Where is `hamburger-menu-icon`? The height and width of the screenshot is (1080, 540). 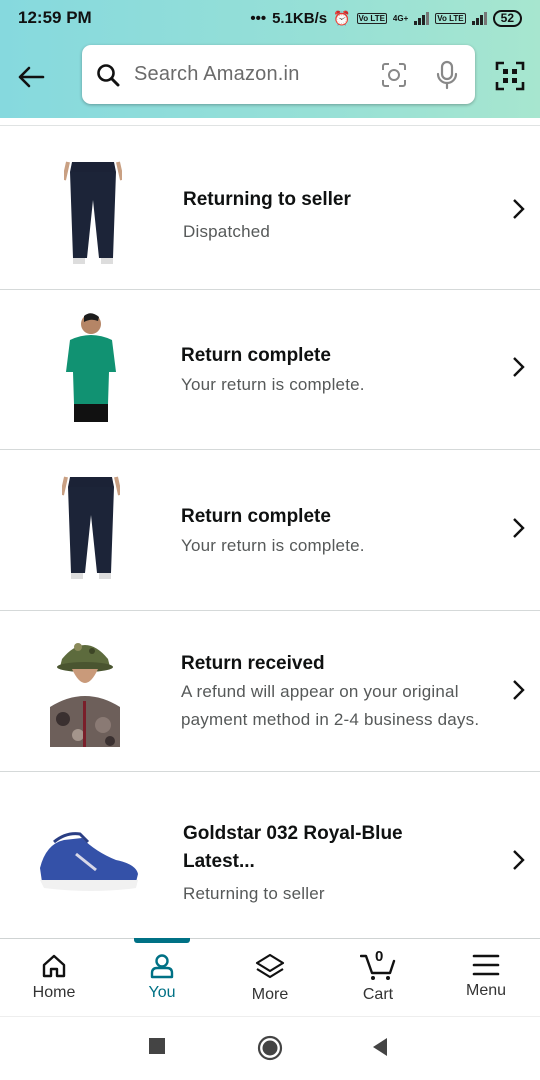 hamburger-menu-icon is located at coordinates (486, 965).